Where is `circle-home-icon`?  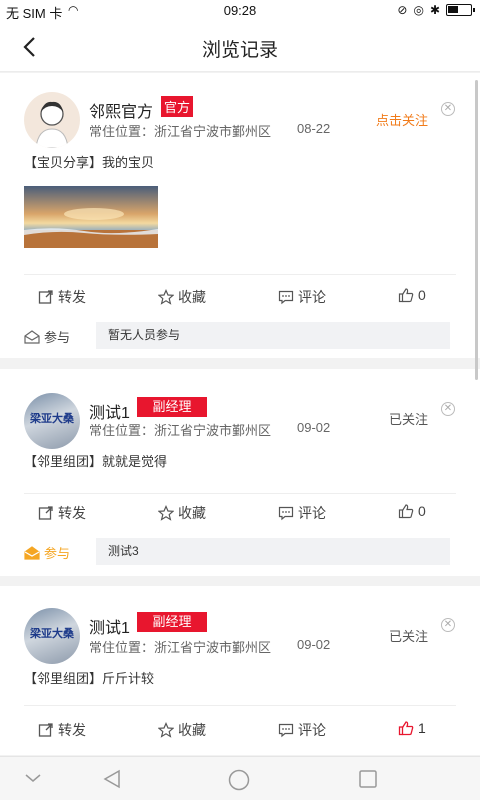 circle-home-icon is located at coordinates (239, 780).